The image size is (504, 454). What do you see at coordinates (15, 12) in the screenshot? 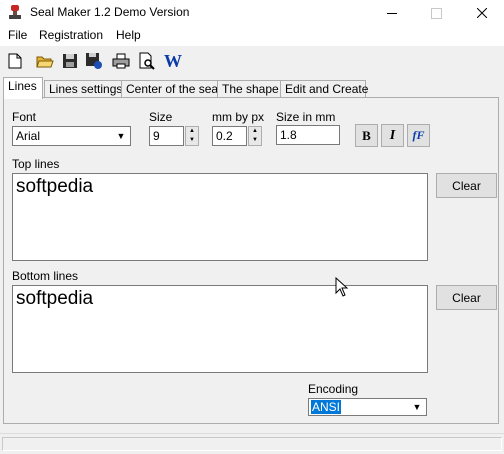
I see `stamp-icon` at bounding box center [15, 12].